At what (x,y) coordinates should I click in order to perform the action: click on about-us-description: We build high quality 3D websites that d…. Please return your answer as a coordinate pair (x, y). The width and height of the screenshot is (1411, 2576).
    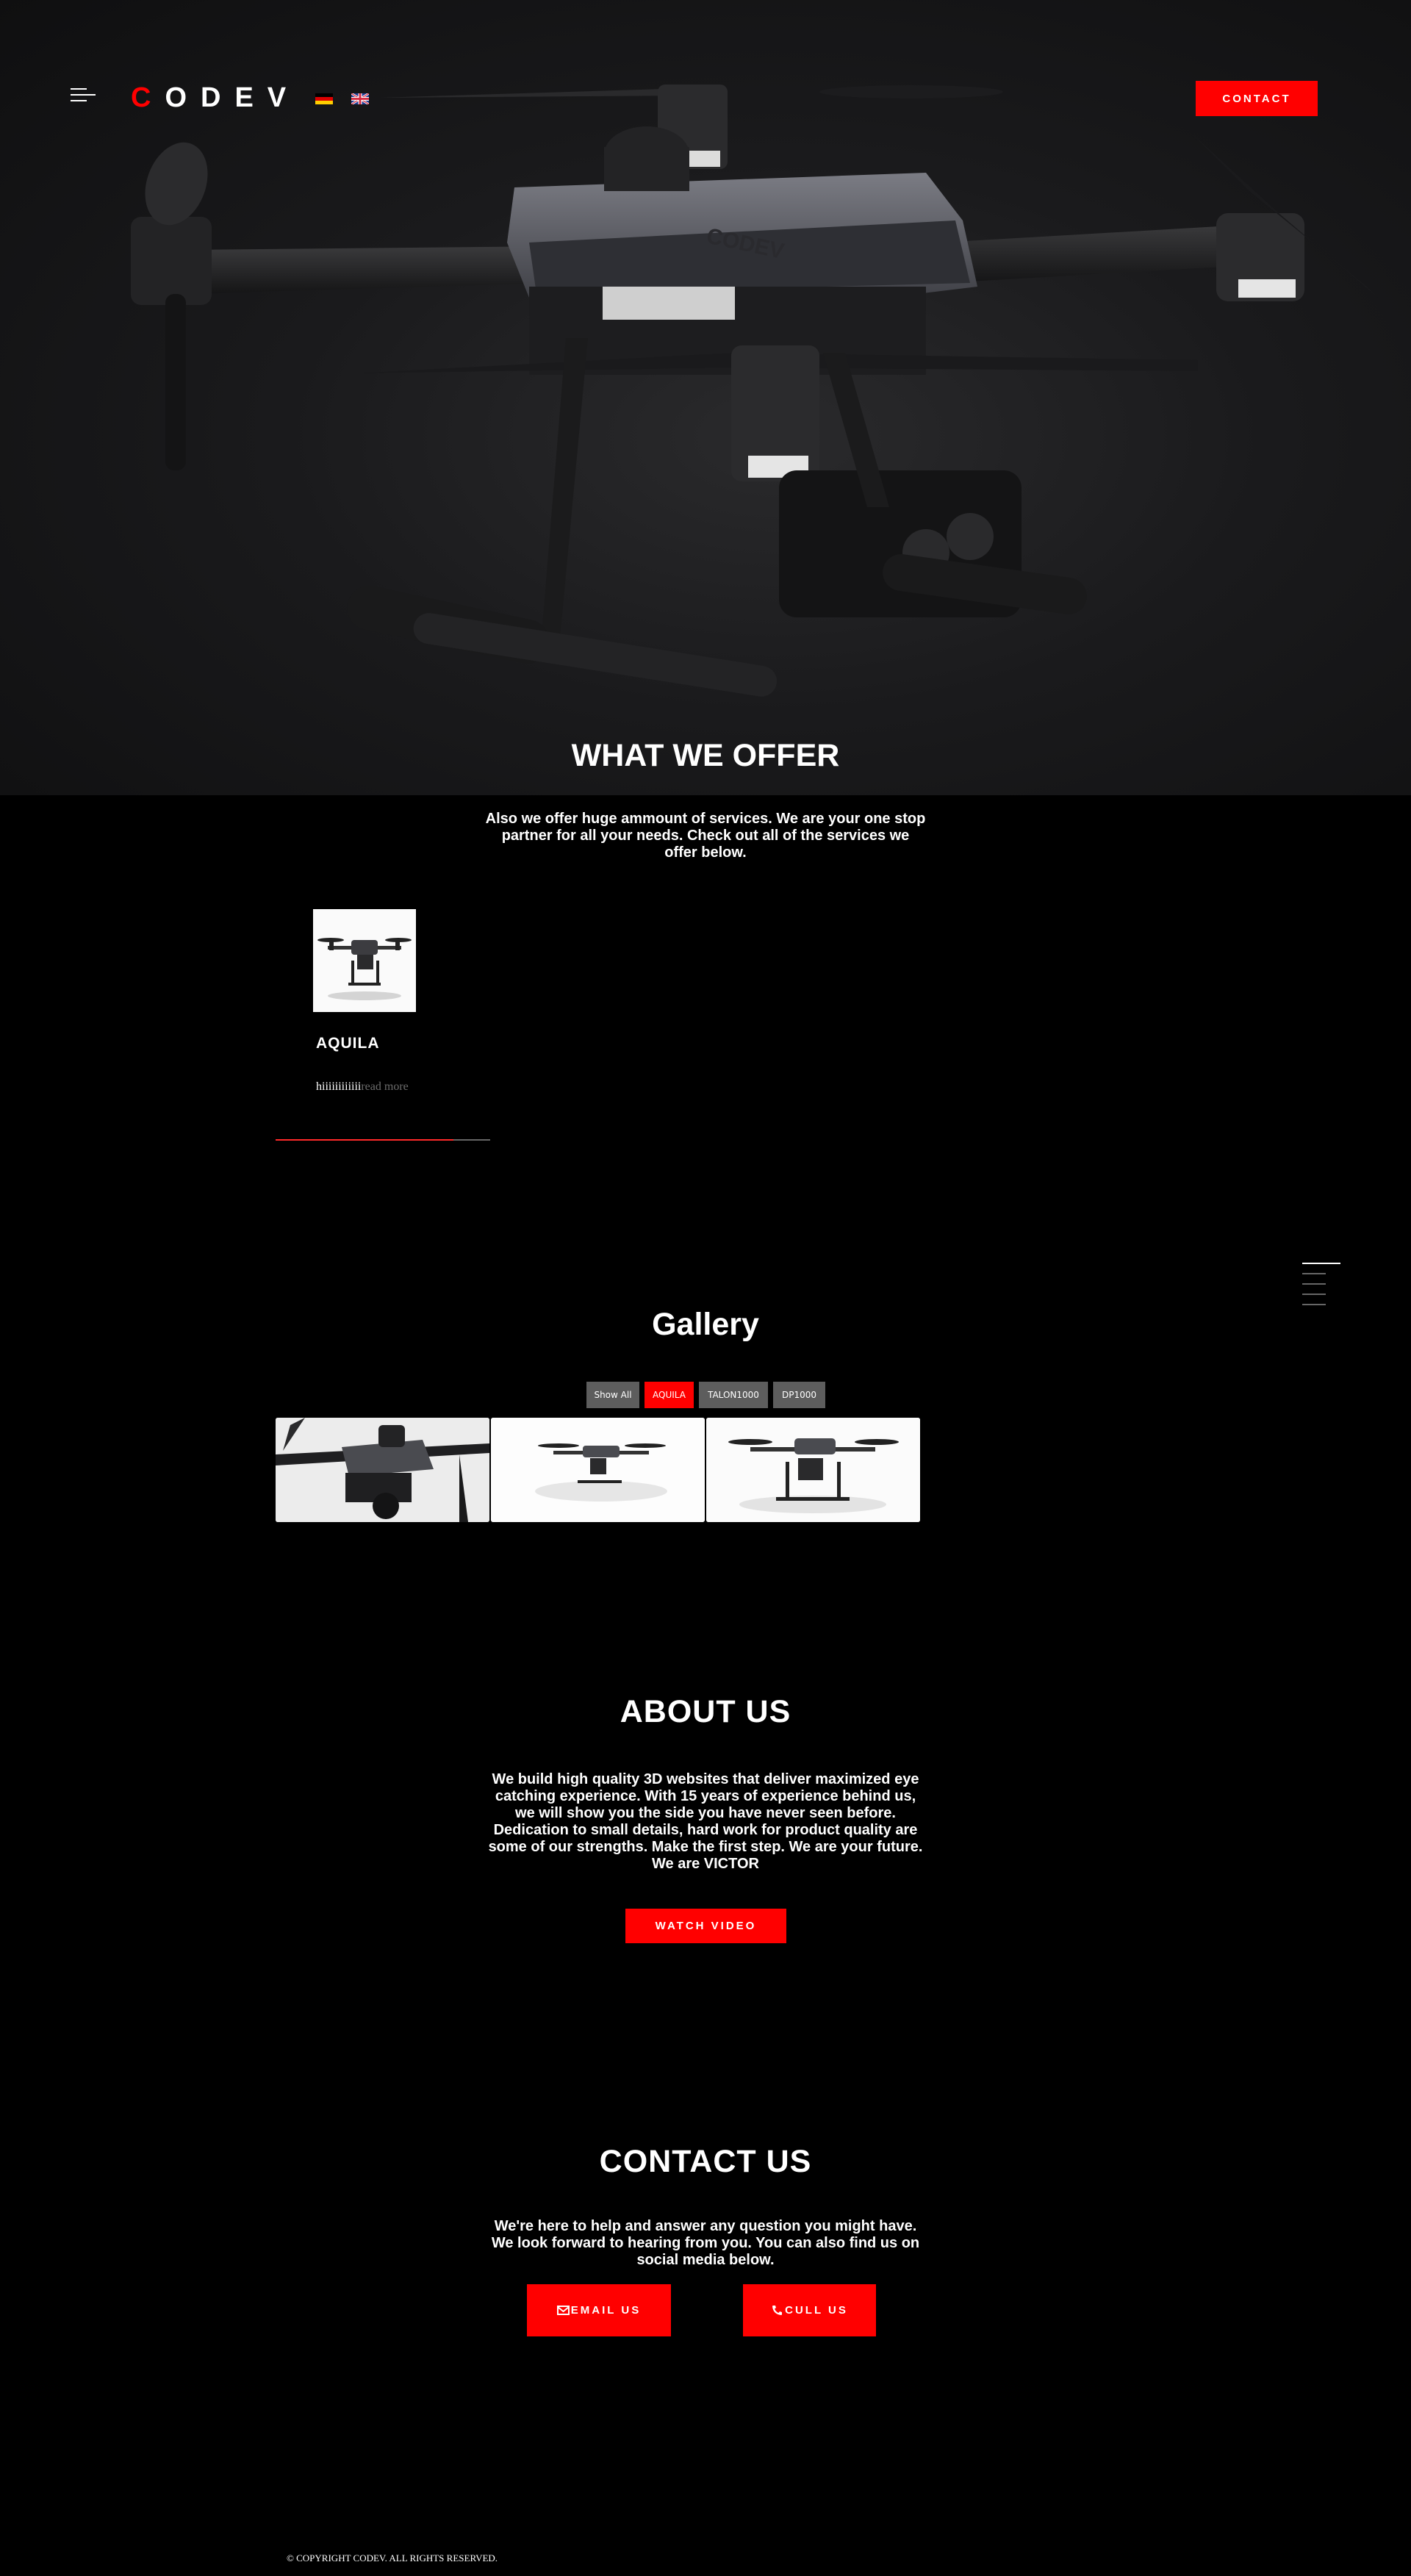
    Looking at the image, I should click on (705, 1821).